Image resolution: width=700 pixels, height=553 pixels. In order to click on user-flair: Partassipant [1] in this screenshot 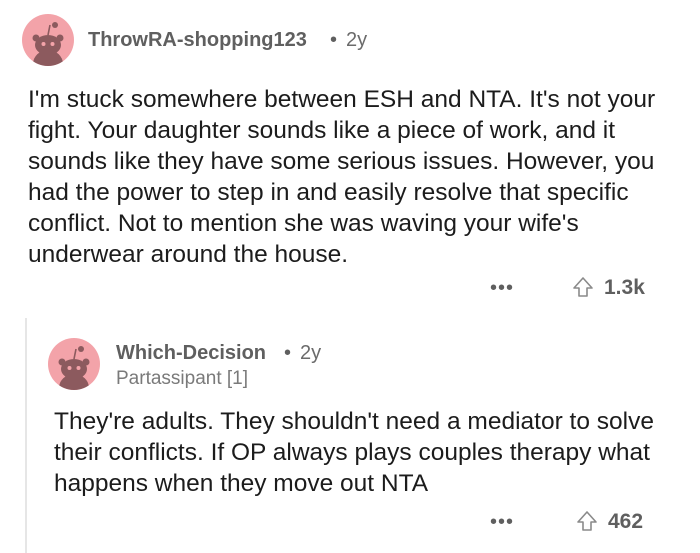, I will do `click(182, 378)`.